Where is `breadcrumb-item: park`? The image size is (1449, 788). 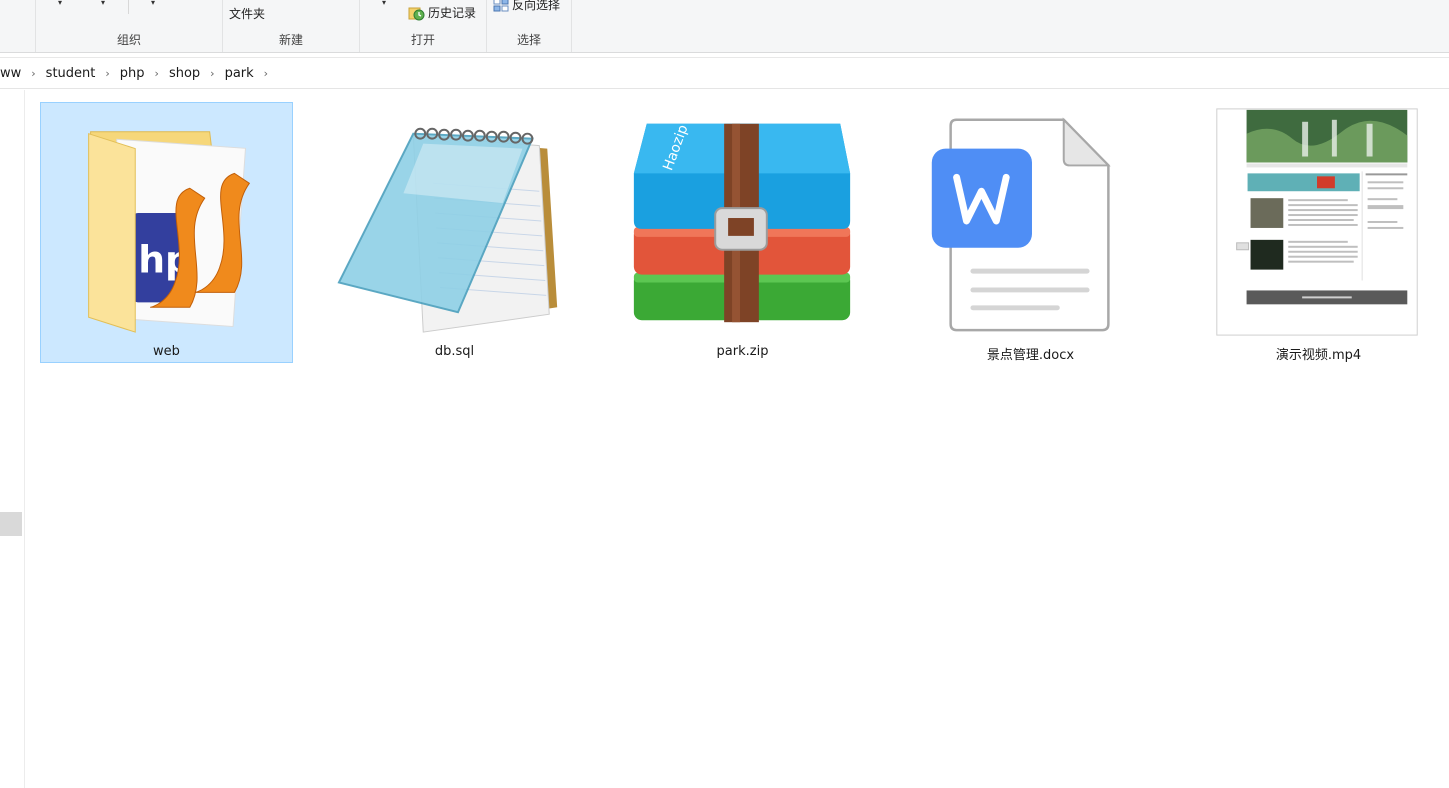 breadcrumb-item: park is located at coordinates (239, 73).